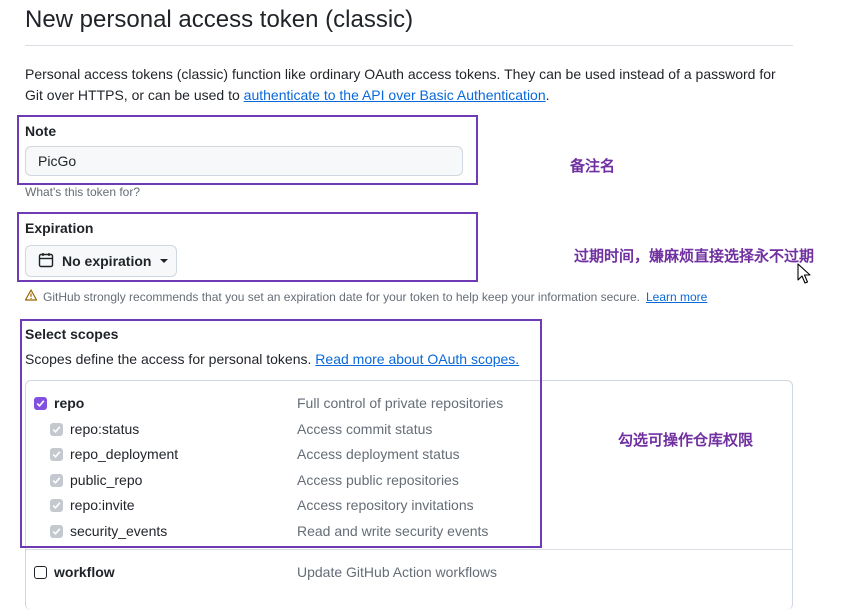  Describe the element at coordinates (547, 95) in the screenshot. I see `page-description-end: .` at that location.